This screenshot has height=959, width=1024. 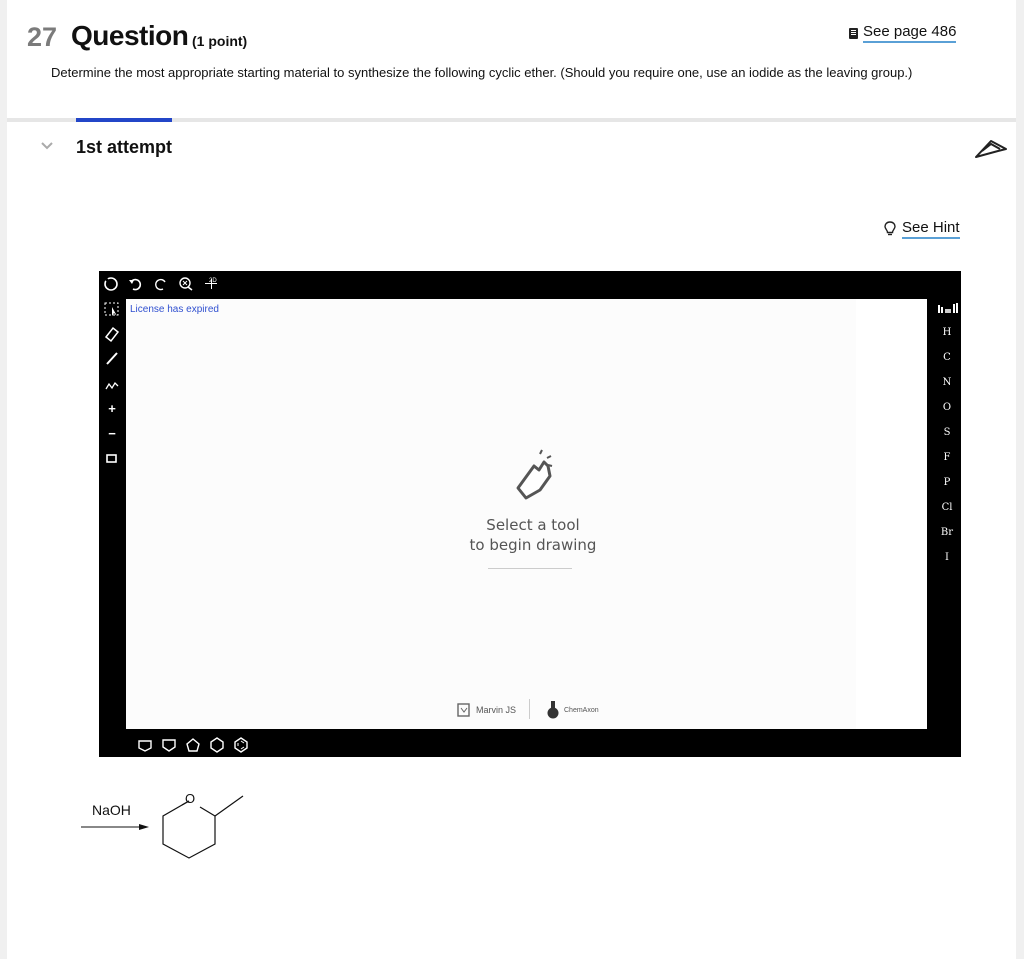 I want to click on element-O-button: O, so click(x=947, y=407).